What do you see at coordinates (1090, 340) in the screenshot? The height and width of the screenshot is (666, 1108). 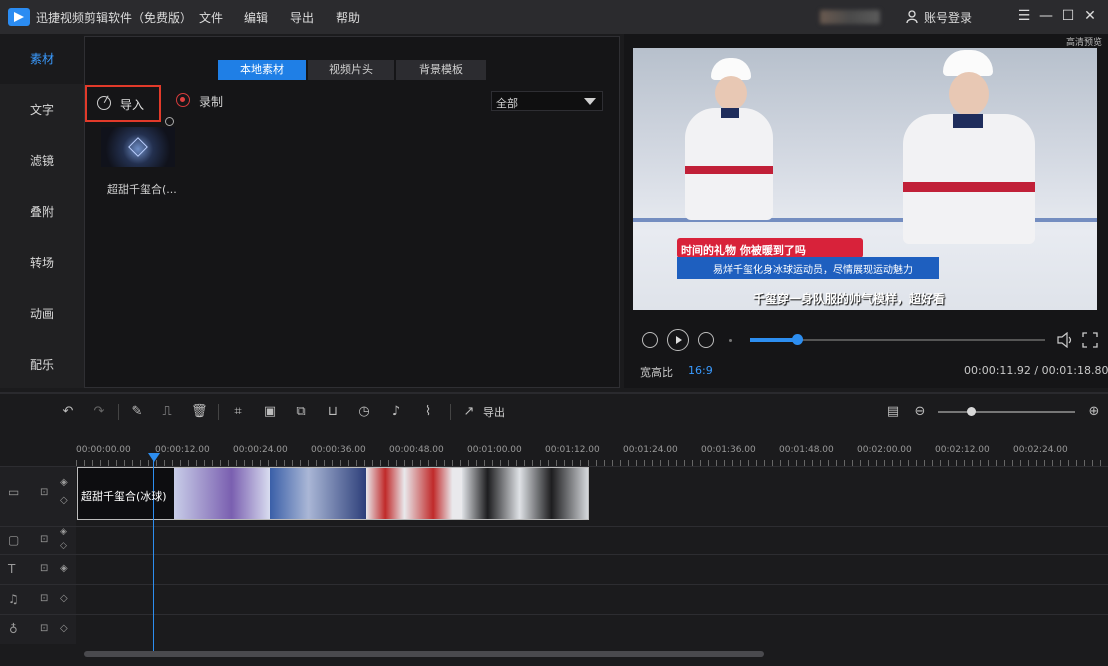 I see `fullscreen-icon` at bounding box center [1090, 340].